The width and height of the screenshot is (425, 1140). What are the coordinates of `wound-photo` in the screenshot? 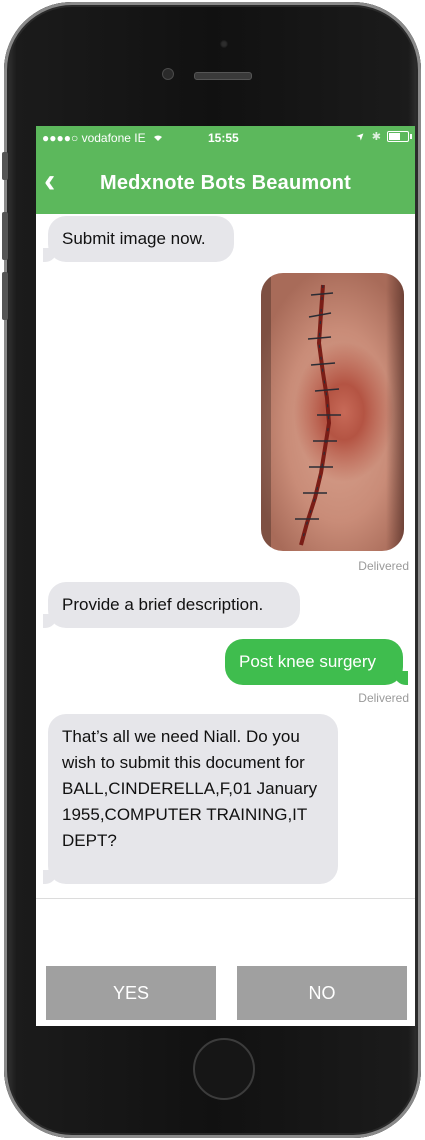 It's located at (301, 412).